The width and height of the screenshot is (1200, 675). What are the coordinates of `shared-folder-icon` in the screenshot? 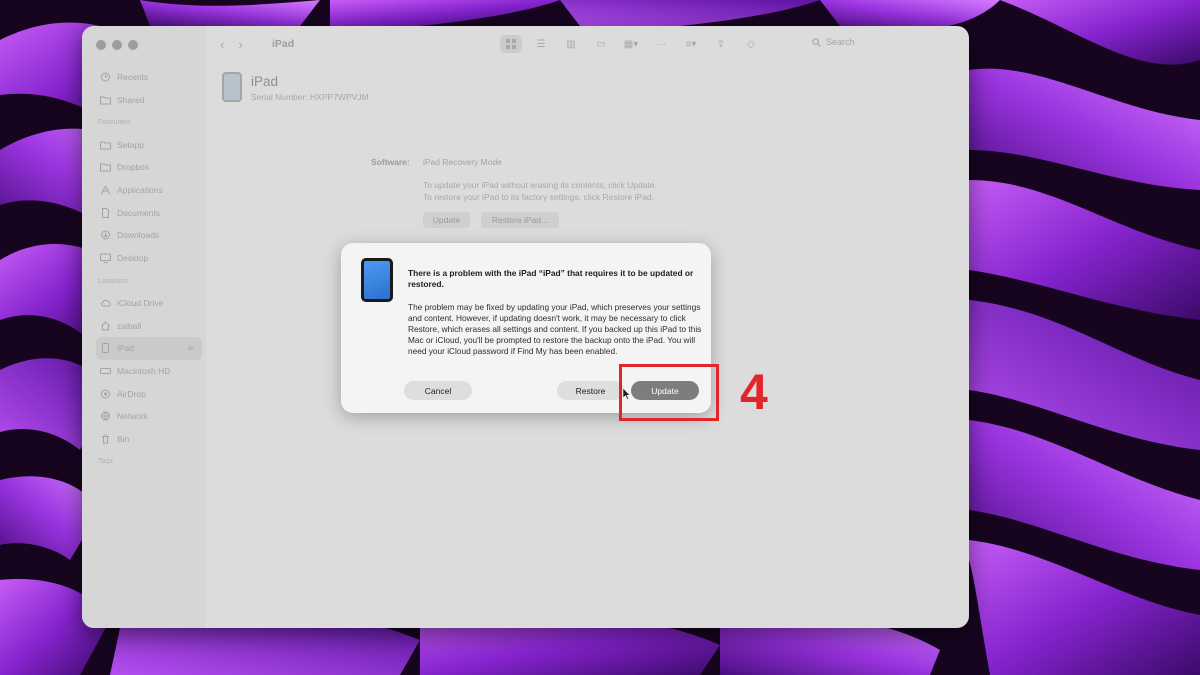 It's located at (105, 100).